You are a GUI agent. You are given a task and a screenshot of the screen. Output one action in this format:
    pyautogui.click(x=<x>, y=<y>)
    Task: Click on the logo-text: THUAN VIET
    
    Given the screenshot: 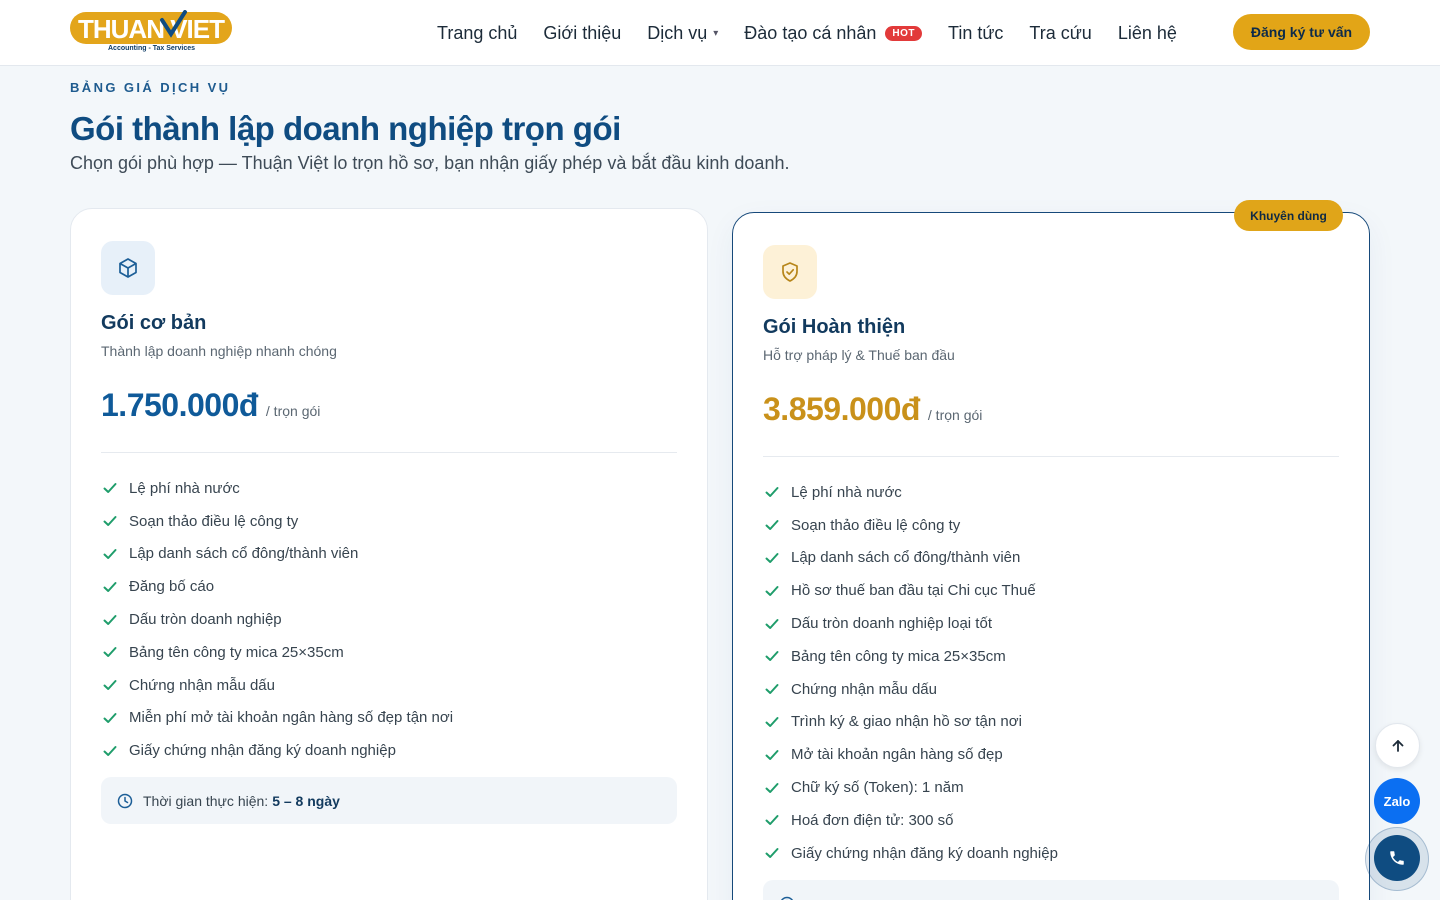 What is the action you would take?
    pyautogui.click(x=151, y=29)
    